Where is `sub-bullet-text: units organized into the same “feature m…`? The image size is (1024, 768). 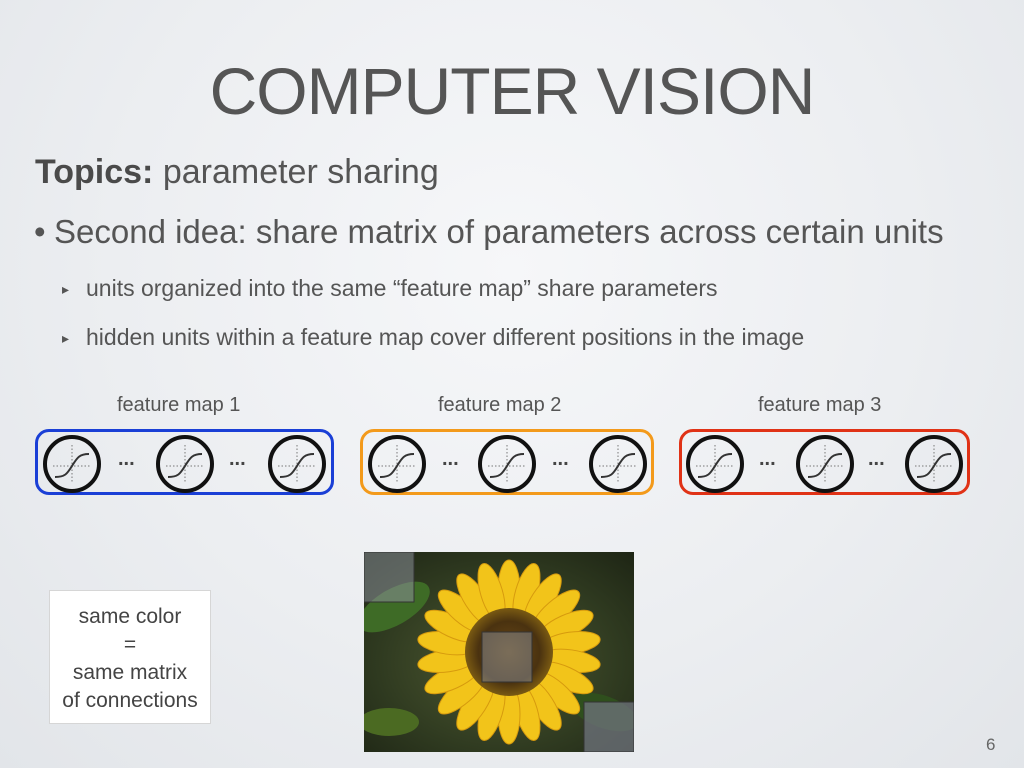
sub-bullet-text: units organized into the same “feature m… is located at coordinates (402, 288).